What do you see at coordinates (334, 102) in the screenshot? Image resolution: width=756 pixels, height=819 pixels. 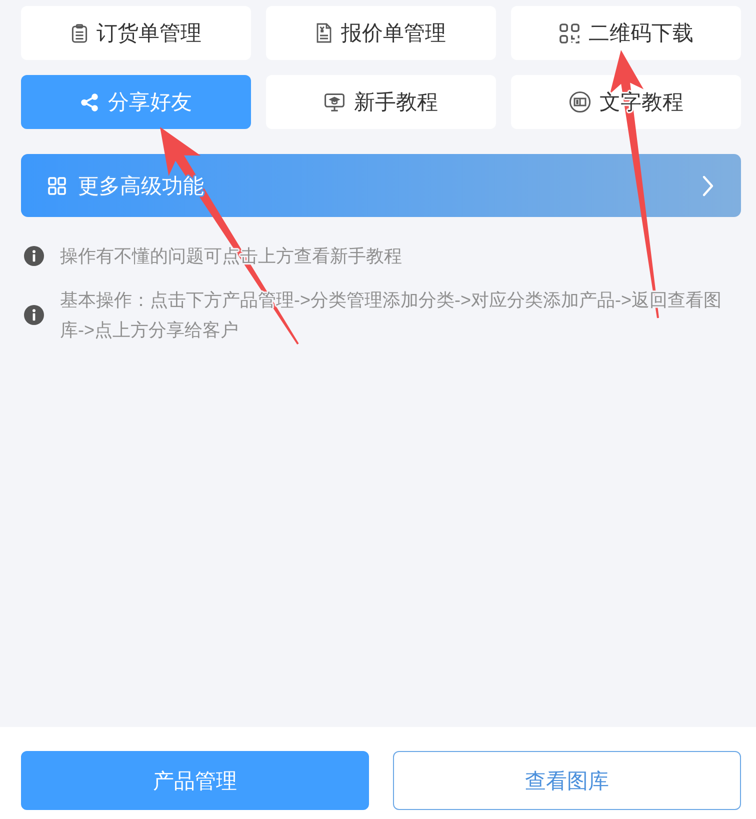 I see `monitor-icon` at bounding box center [334, 102].